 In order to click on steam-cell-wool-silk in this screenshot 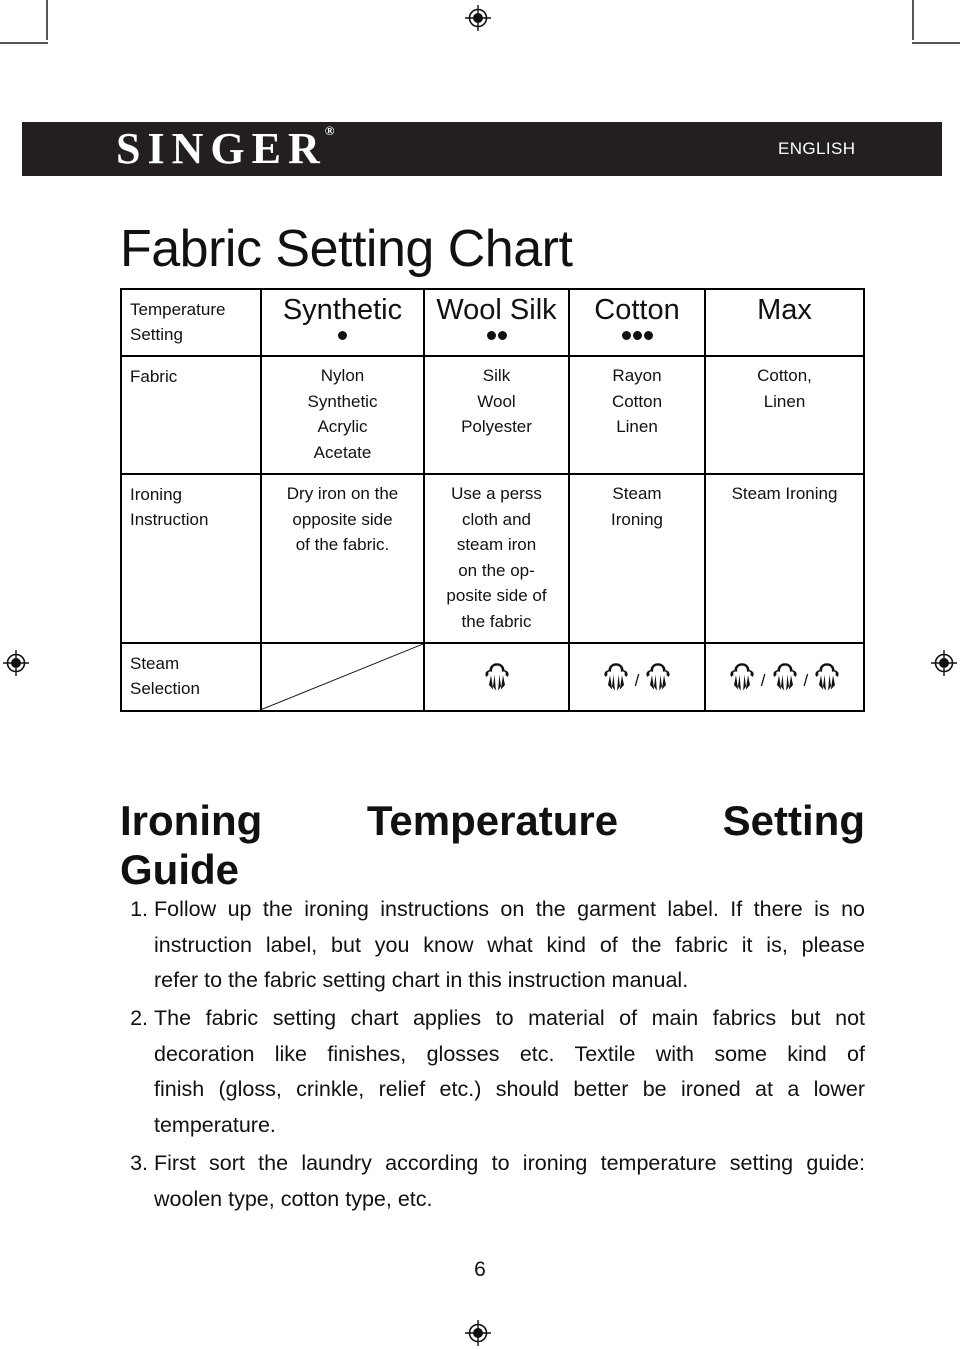, I will do `click(496, 677)`.